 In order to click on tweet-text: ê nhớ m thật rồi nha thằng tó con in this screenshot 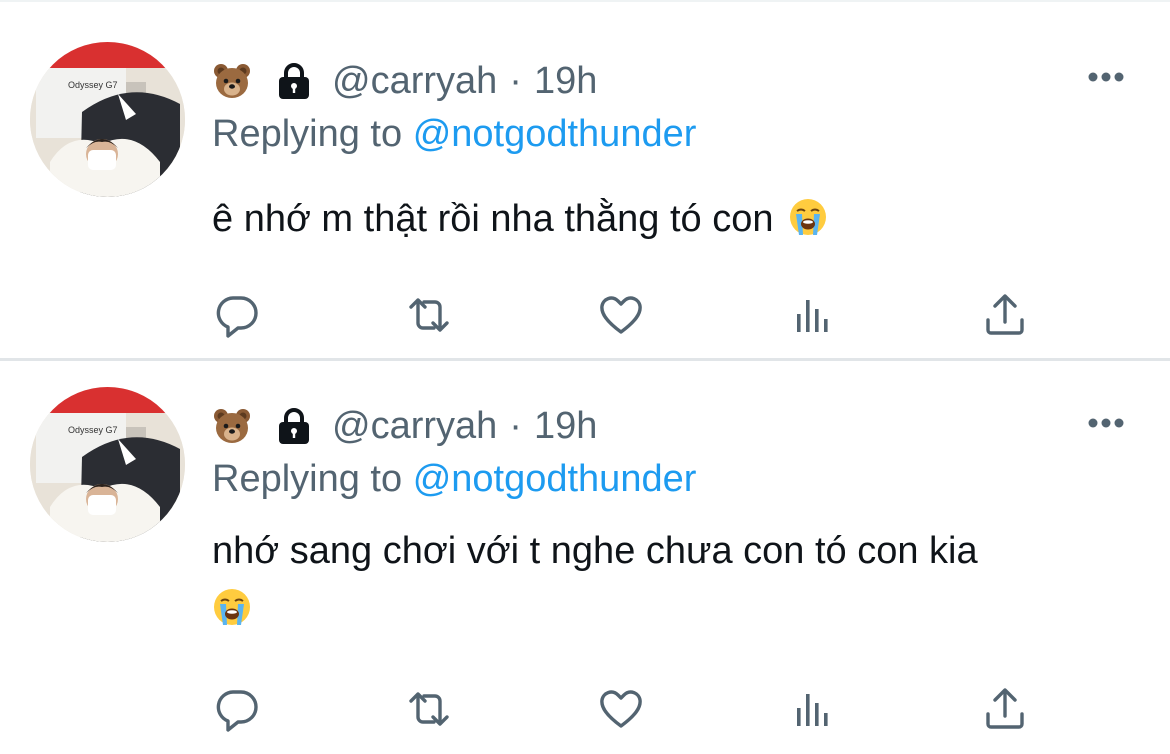, I will do `click(672, 219)`.